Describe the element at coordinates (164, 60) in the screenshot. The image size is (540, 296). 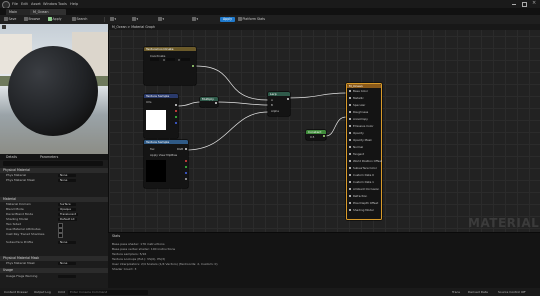
I see `pin-label: U` at that location.